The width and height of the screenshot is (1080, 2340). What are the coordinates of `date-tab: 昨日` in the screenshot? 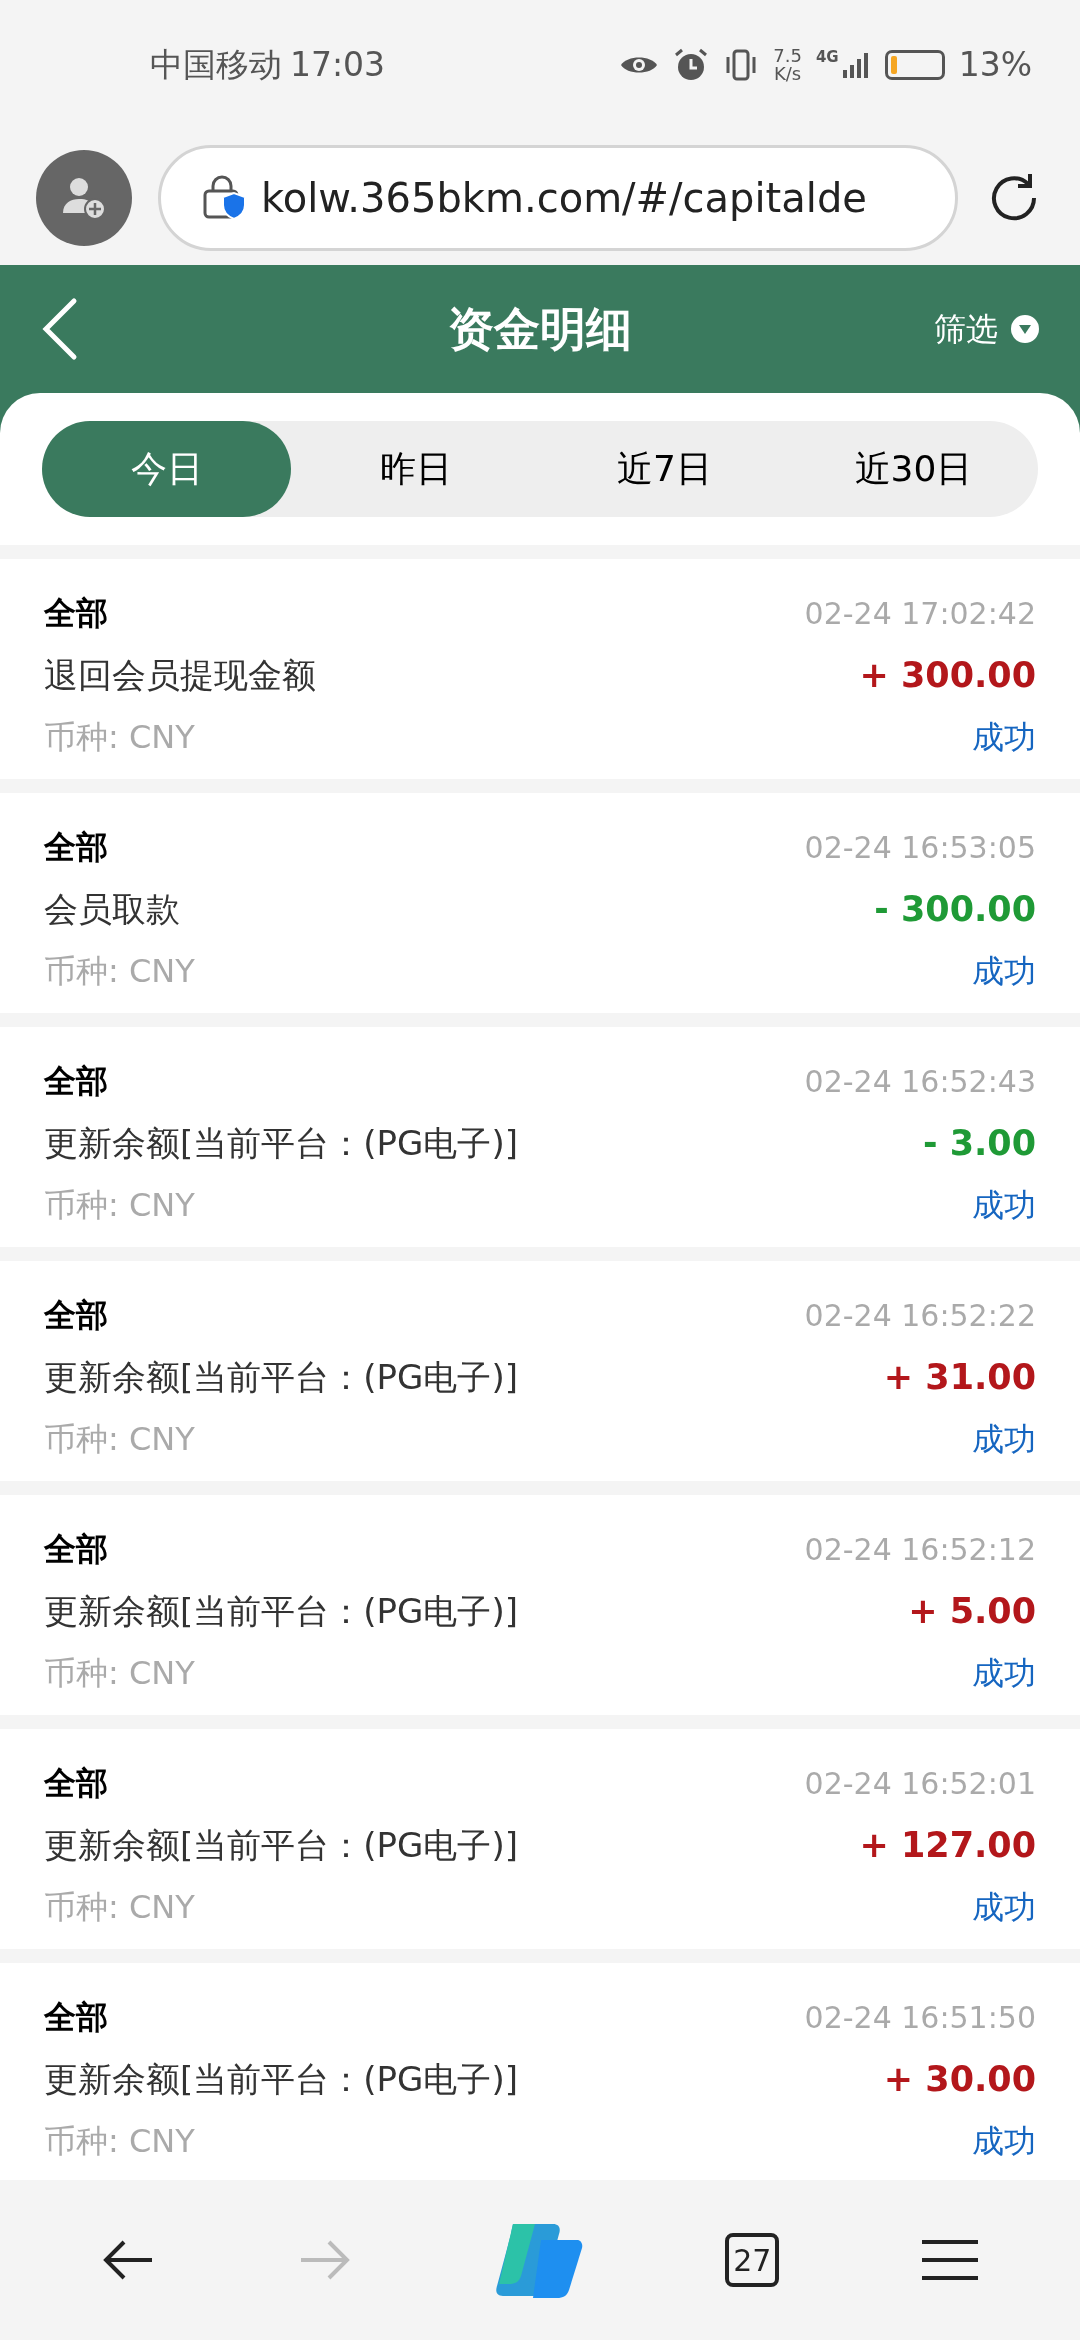 It's located at (415, 469).